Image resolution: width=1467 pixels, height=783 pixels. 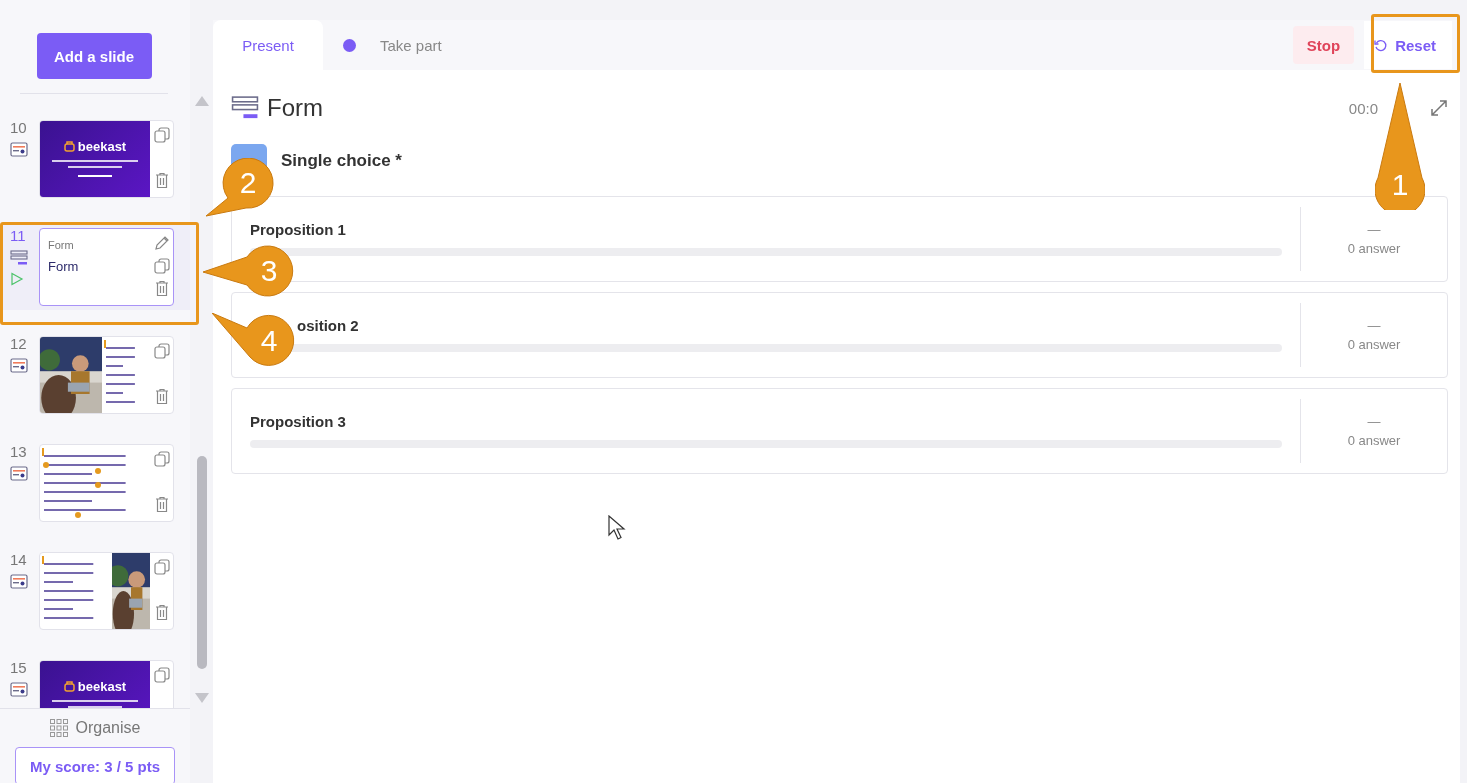 I want to click on grid-icon, so click(x=58, y=728).